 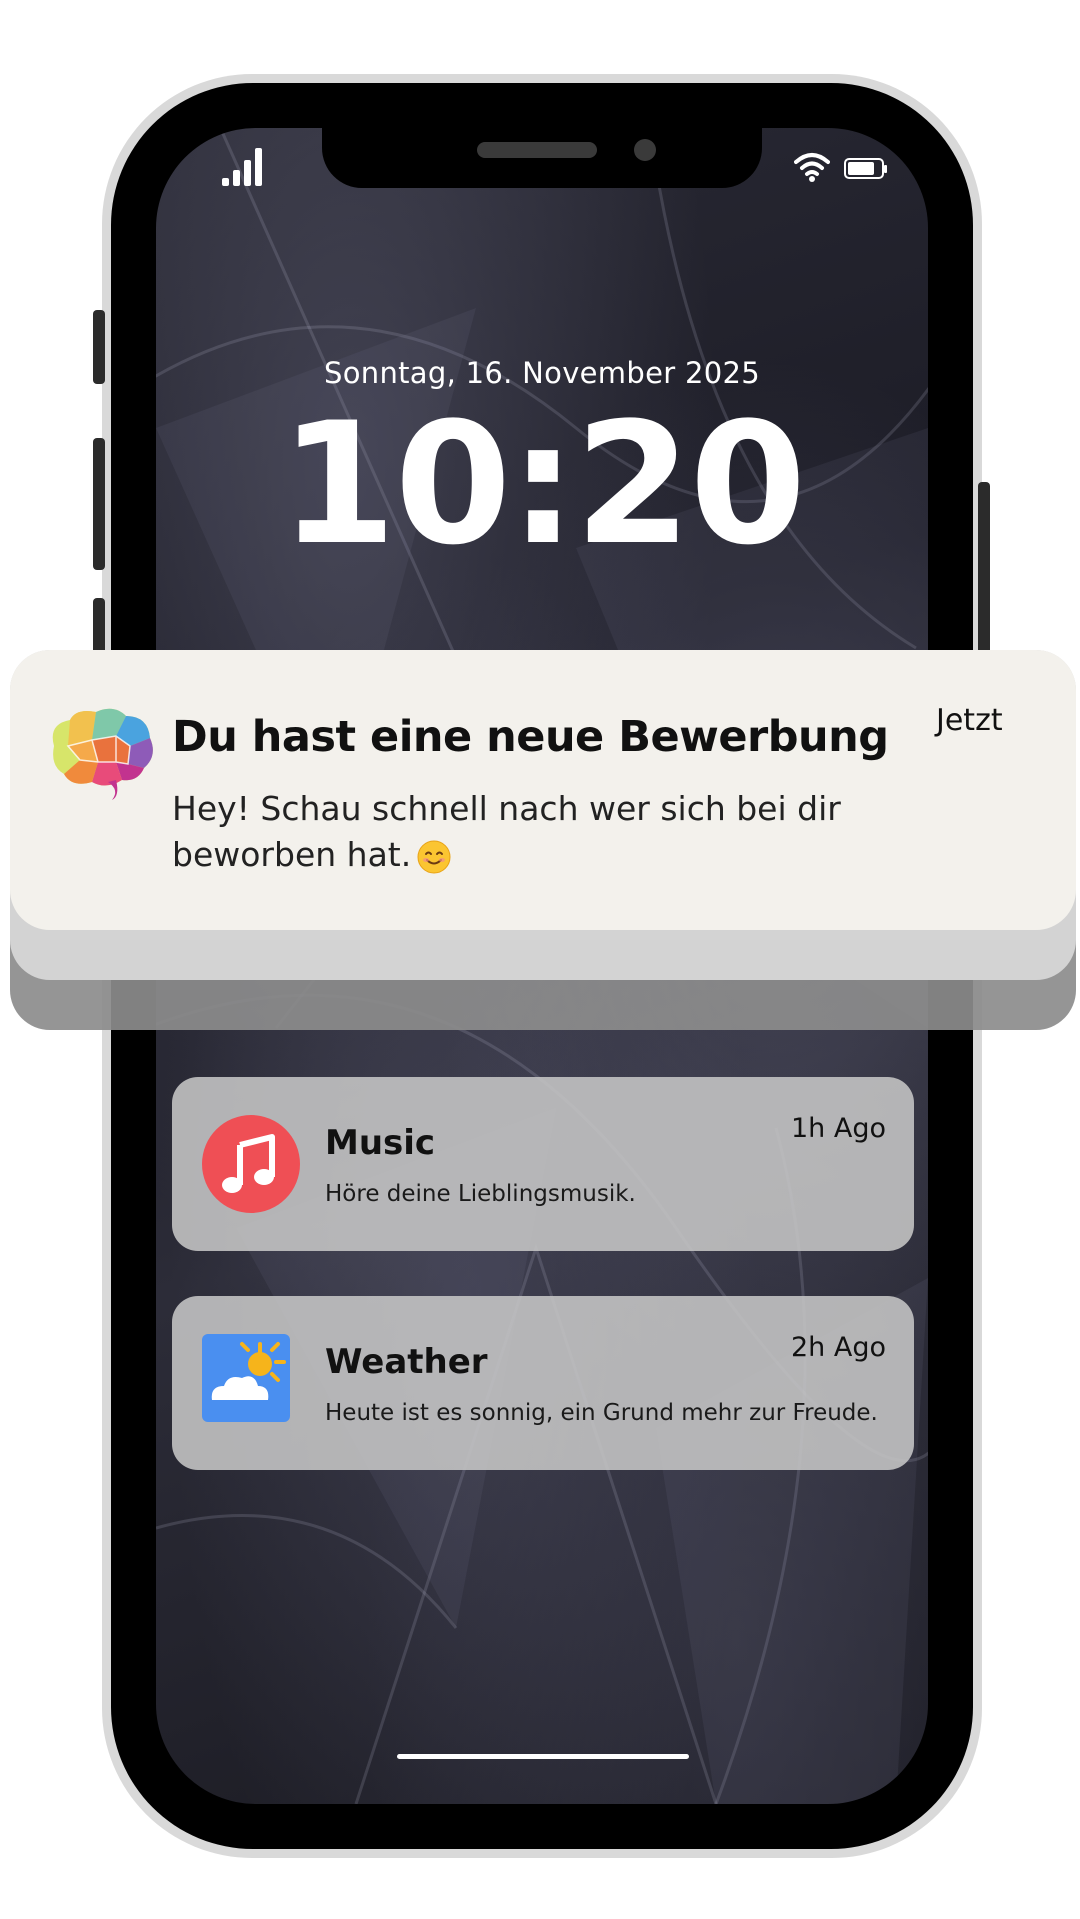 I want to click on home-indicator, so click(x=543, y=1756).